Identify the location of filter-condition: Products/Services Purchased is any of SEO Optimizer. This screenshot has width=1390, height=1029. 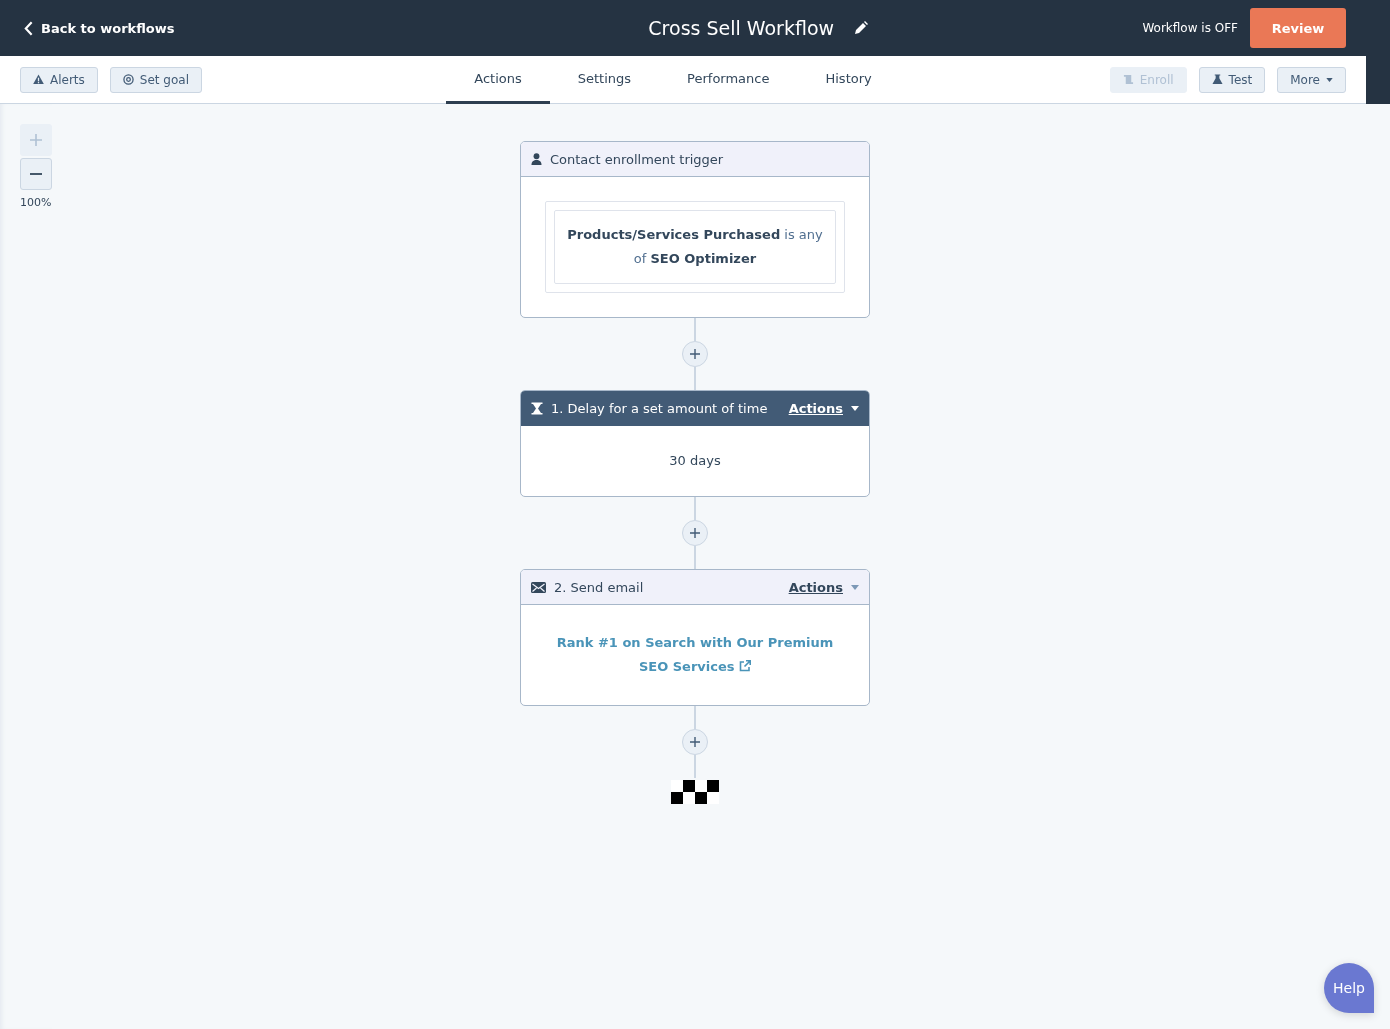
(695, 247).